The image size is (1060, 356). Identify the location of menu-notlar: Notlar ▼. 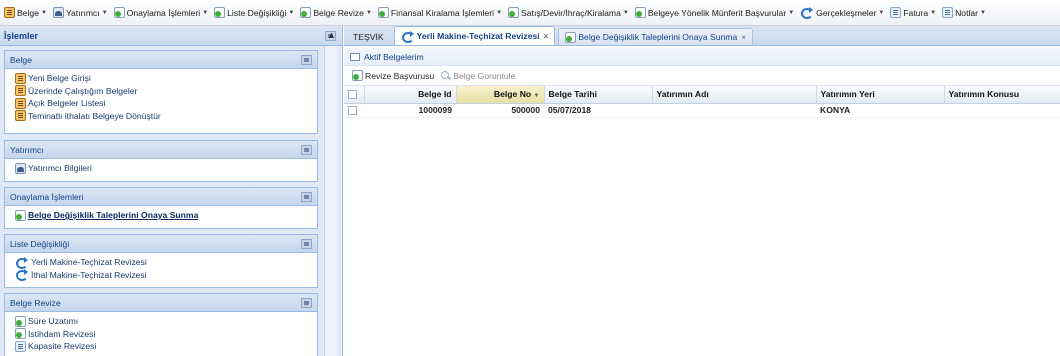
(964, 12).